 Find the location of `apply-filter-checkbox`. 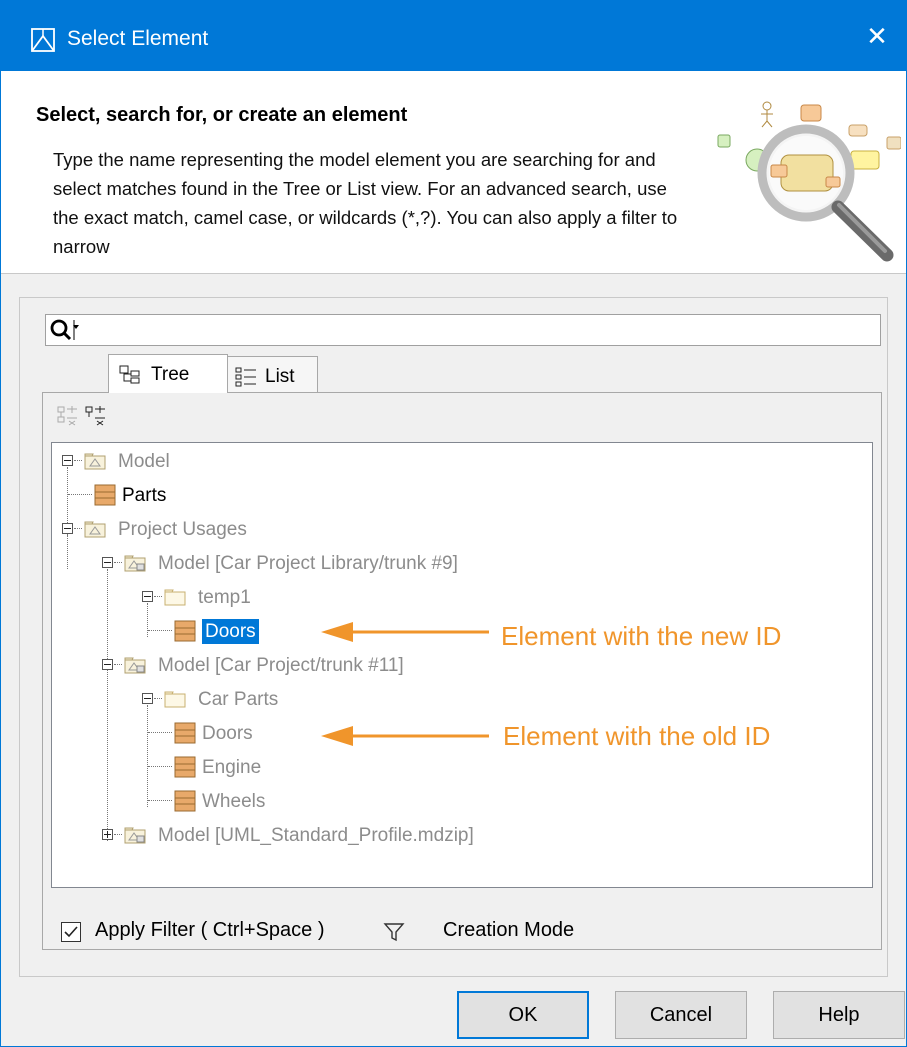

apply-filter-checkbox is located at coordinates (71, 932).